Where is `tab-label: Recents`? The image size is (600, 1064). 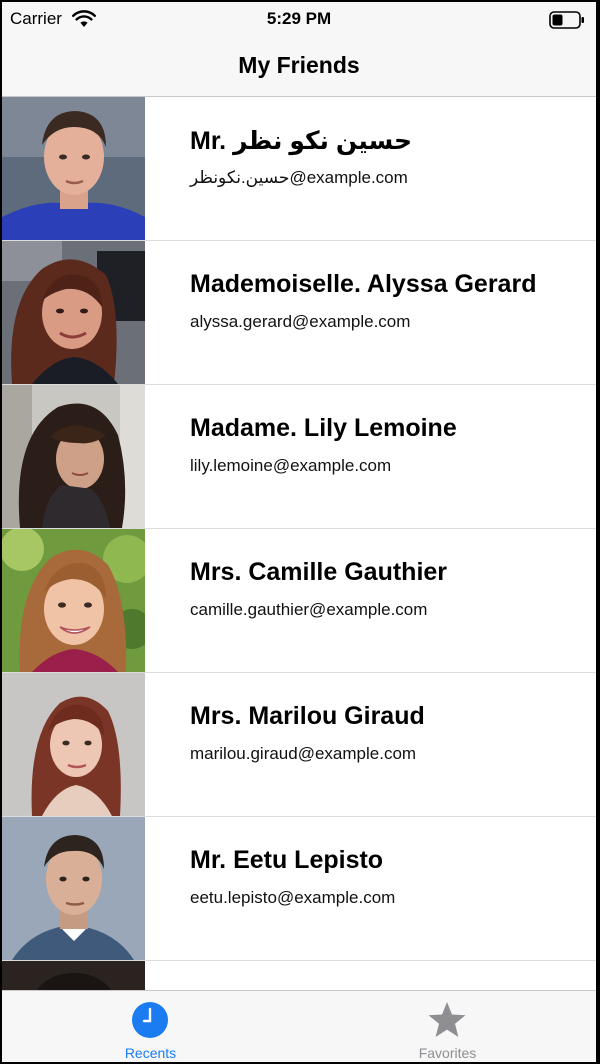
tab-label: Recents is located at coordinates (150, 1053).